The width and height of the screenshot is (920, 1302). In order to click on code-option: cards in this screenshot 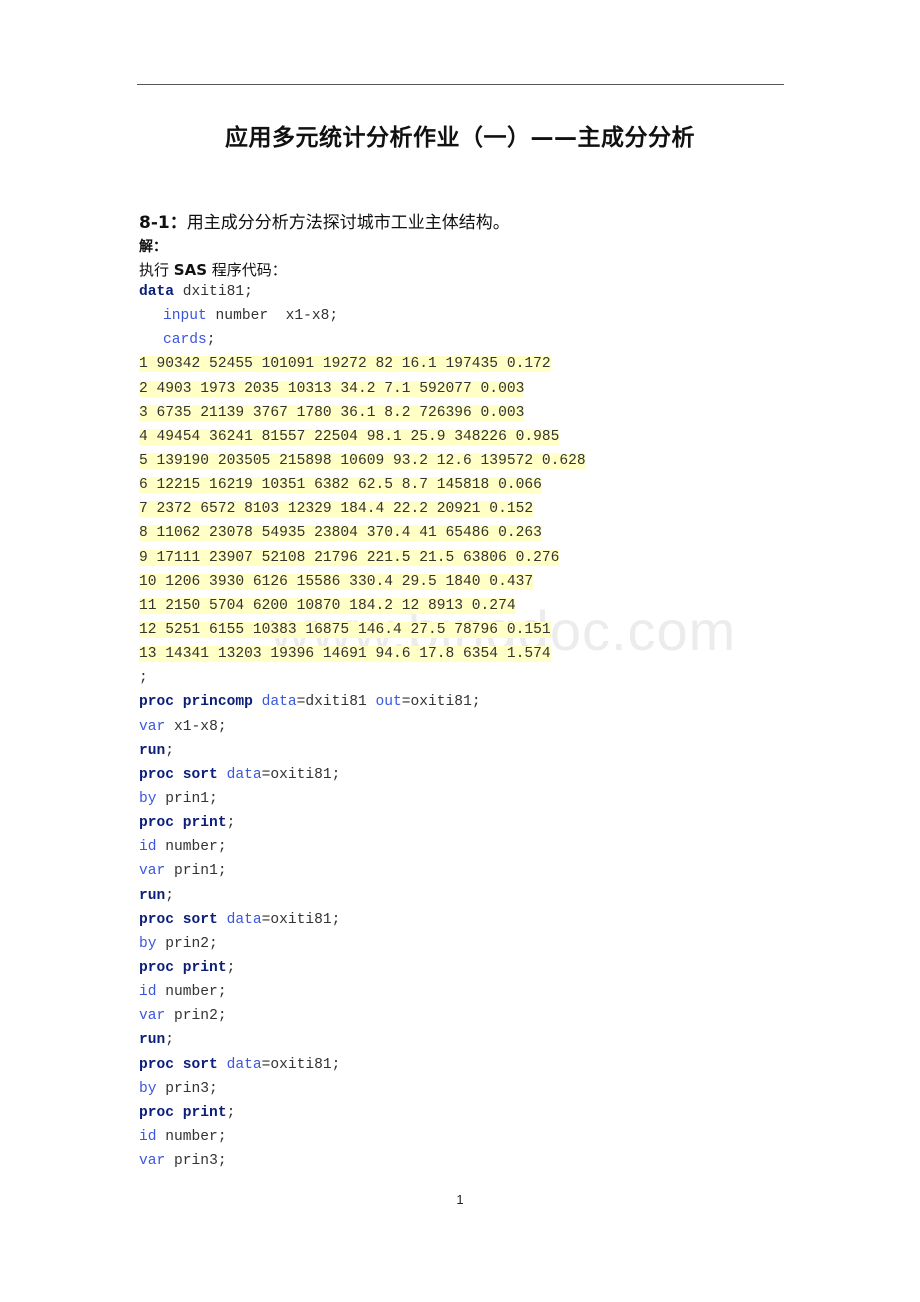, I will do `click(185, 340)`.